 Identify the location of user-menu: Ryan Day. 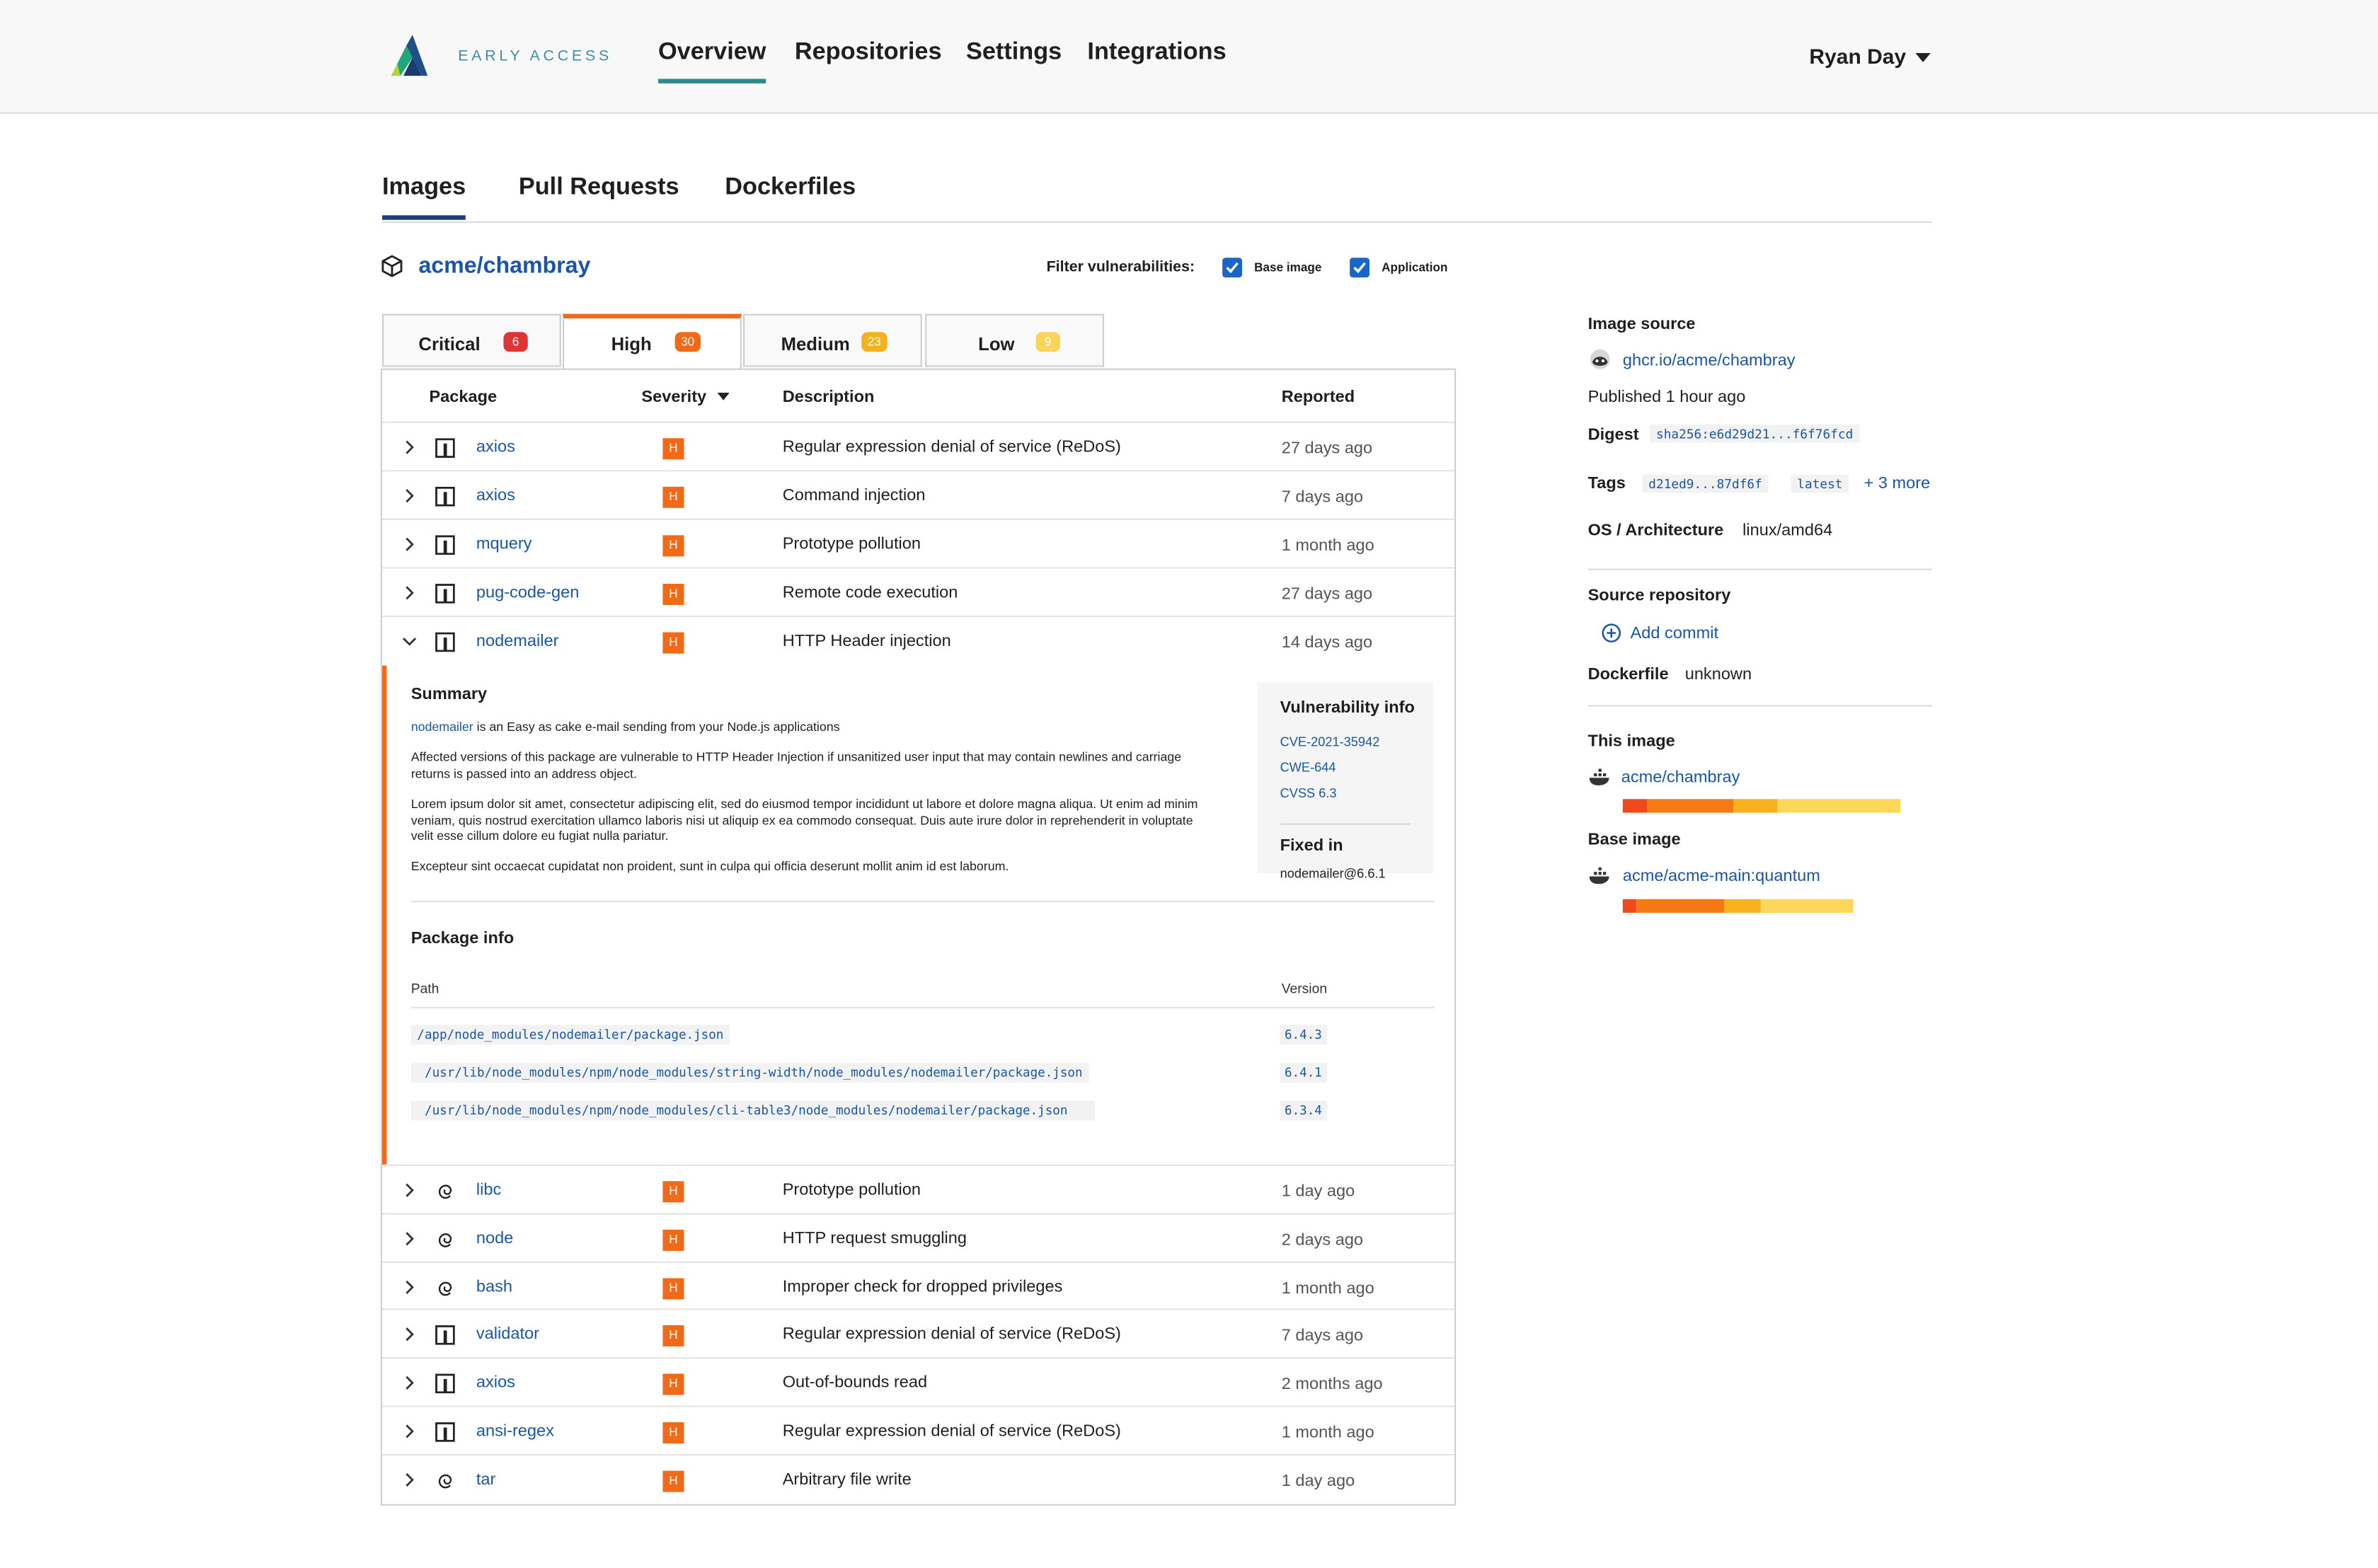
(1857, 56).